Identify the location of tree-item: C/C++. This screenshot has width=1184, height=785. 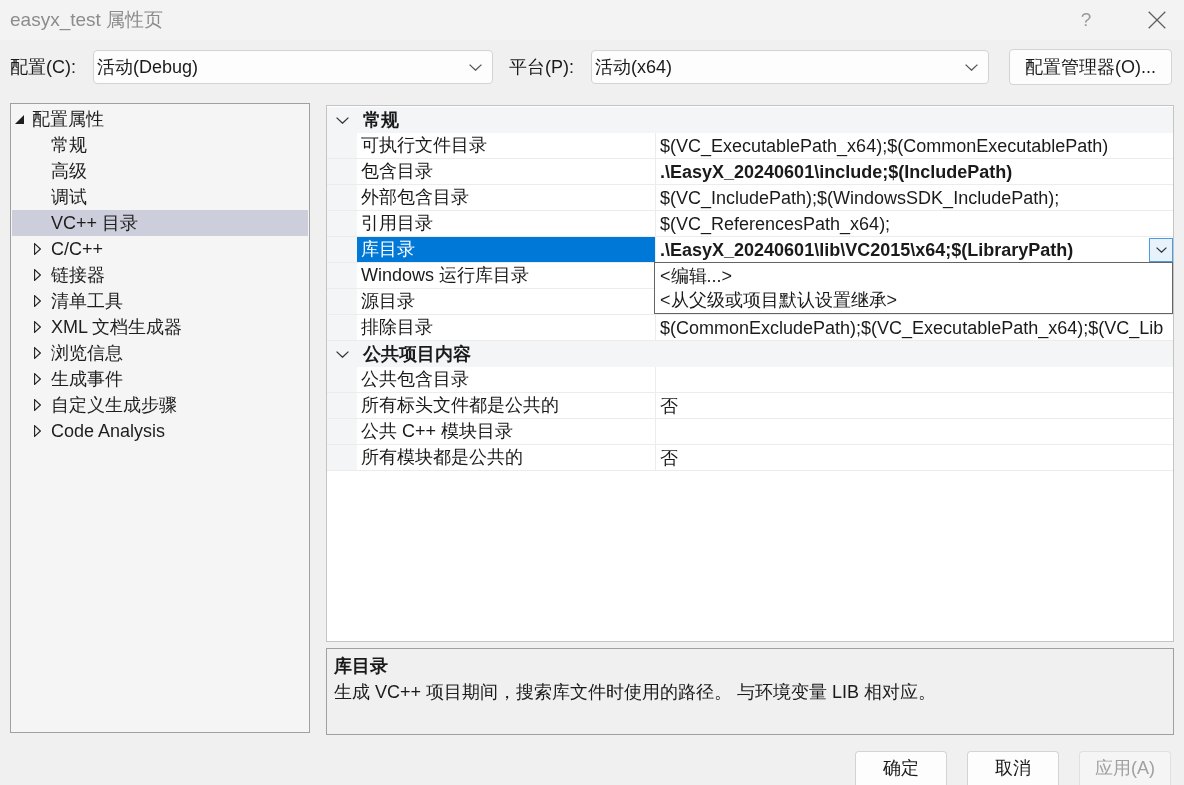
(160, 249).